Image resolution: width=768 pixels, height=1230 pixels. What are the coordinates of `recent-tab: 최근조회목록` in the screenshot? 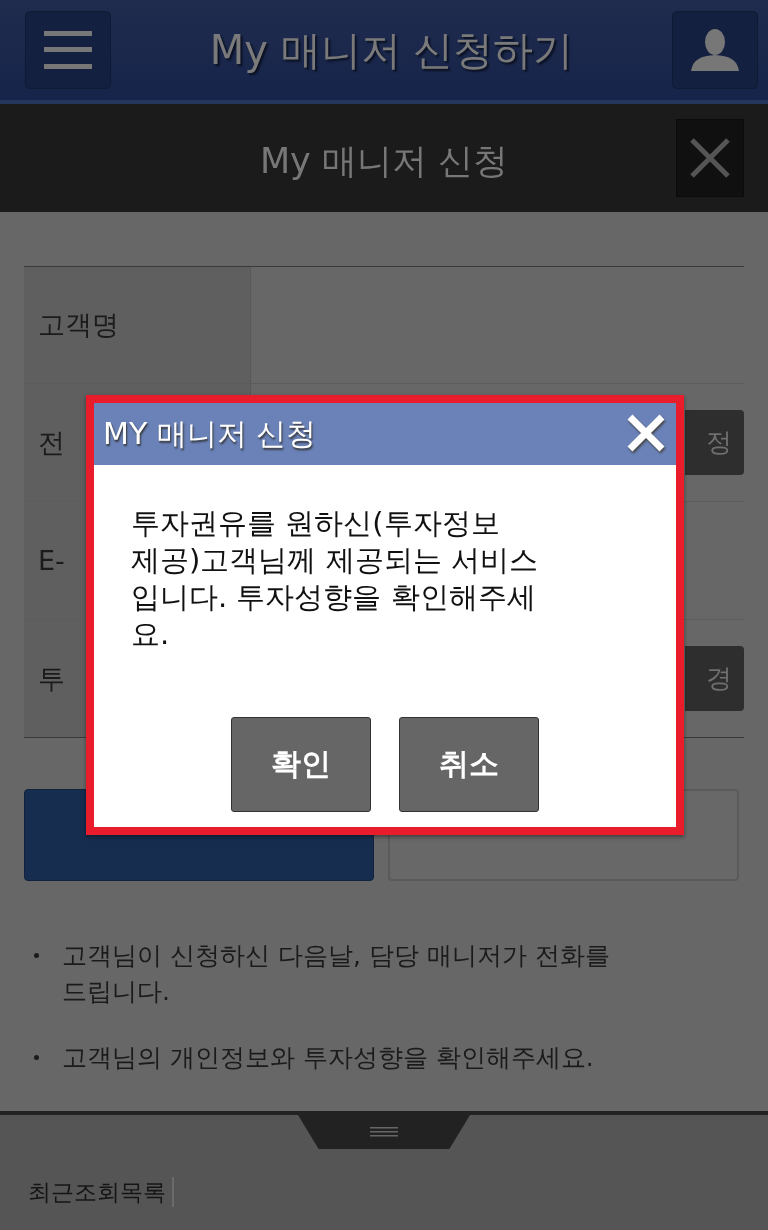 It's located at (101, 1192).